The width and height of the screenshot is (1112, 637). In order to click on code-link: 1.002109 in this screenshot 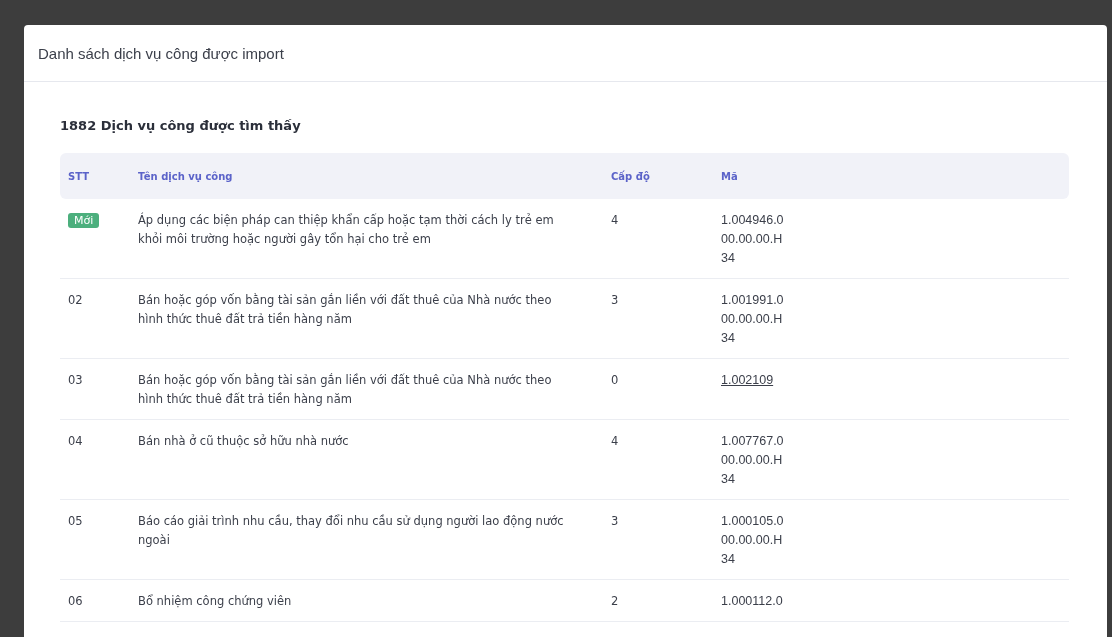, I will do `click(747, 380)`.